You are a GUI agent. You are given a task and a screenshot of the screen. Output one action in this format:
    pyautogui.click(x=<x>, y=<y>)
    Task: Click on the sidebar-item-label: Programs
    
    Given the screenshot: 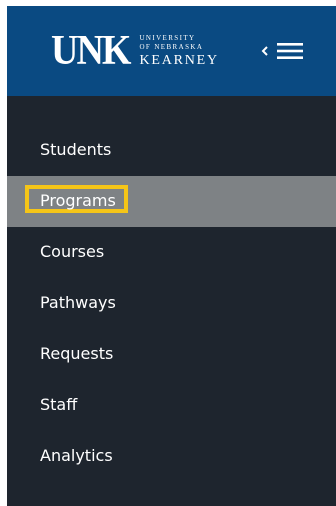 What is the action you would take?
    pyautogui.click(x=78, y=200)
    